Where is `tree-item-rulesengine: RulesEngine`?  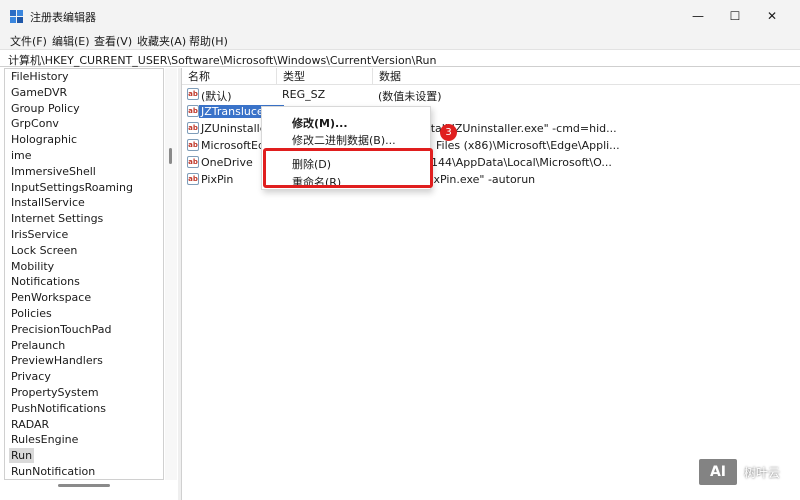 tree-item-rulesengine: RulesEngine is located at coordinates (44, 439).